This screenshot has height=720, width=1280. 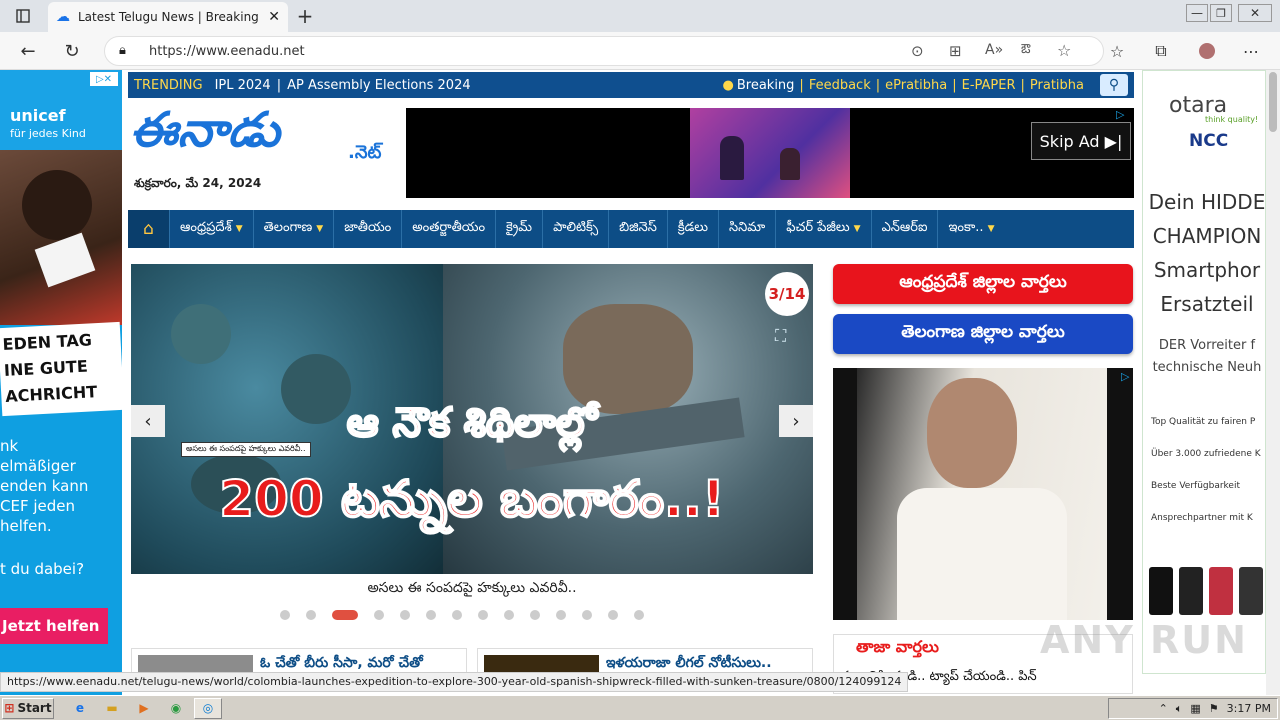 What do you see at coordinates (1232, 119) in the screenshot?
I see `otara-tagline: think quality!` at bounding box center [1232, 119].